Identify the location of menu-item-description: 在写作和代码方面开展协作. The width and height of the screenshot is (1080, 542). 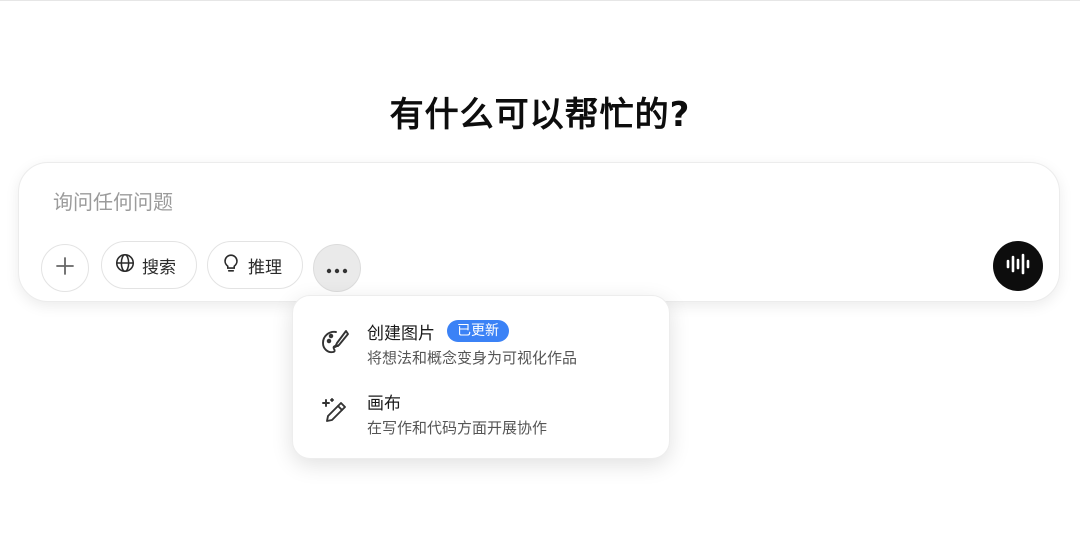
(457, 428).